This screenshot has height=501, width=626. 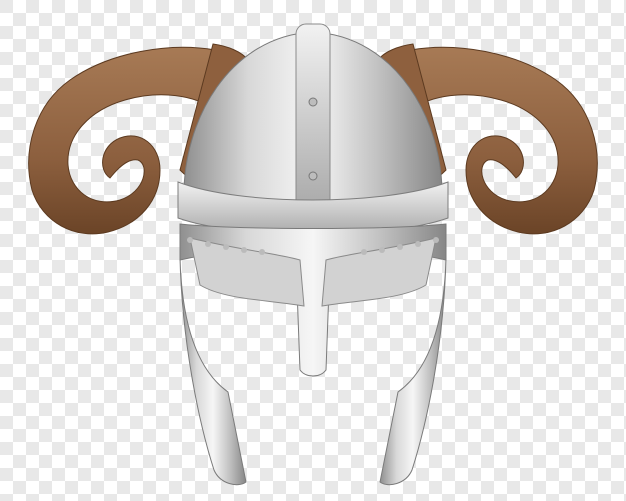 I want to click on center-ridge, so click(x=313, y=117).